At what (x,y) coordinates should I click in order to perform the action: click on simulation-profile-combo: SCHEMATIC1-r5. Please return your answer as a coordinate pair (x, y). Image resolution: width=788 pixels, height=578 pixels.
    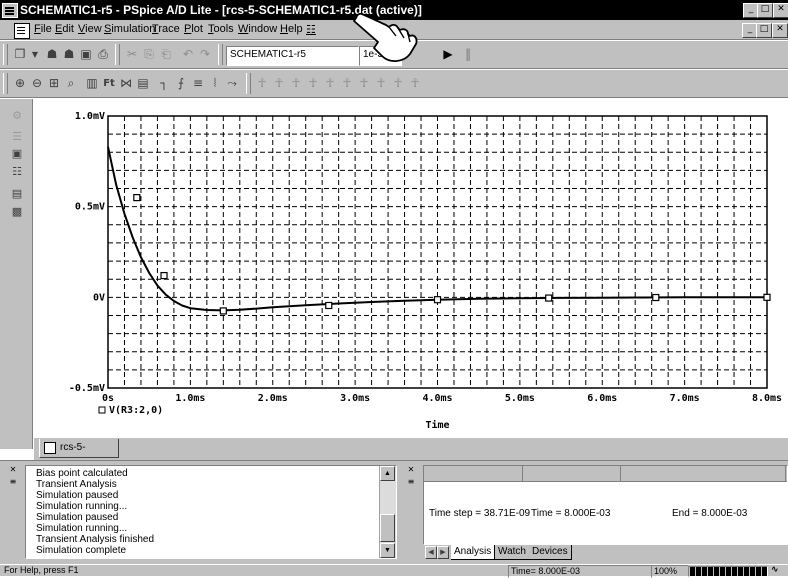
    Looking at the image, I should click on (292, 56).